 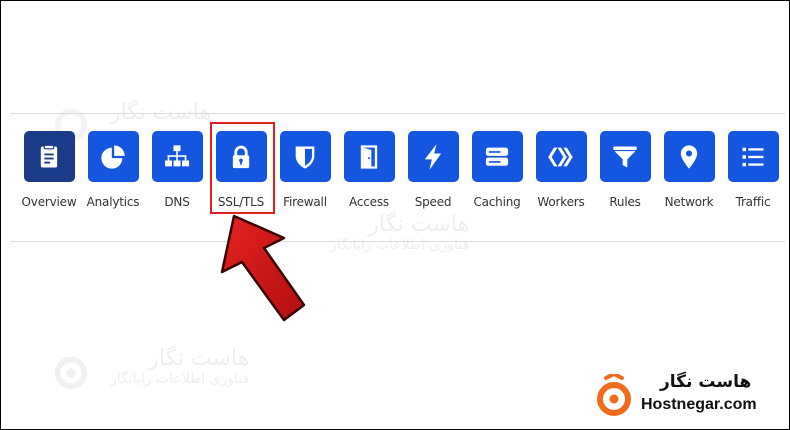 What do you see at coordinates (433, 202) in the screenshot?
I see `nav-item-label: Speed` at bounding box center [433, 202].